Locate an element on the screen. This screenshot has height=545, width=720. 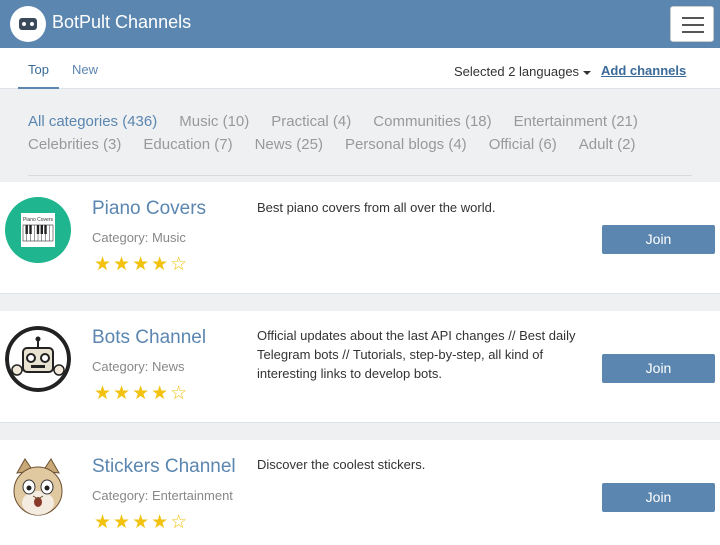
stickers-channel-avatar is located at coordinates (38, 488).